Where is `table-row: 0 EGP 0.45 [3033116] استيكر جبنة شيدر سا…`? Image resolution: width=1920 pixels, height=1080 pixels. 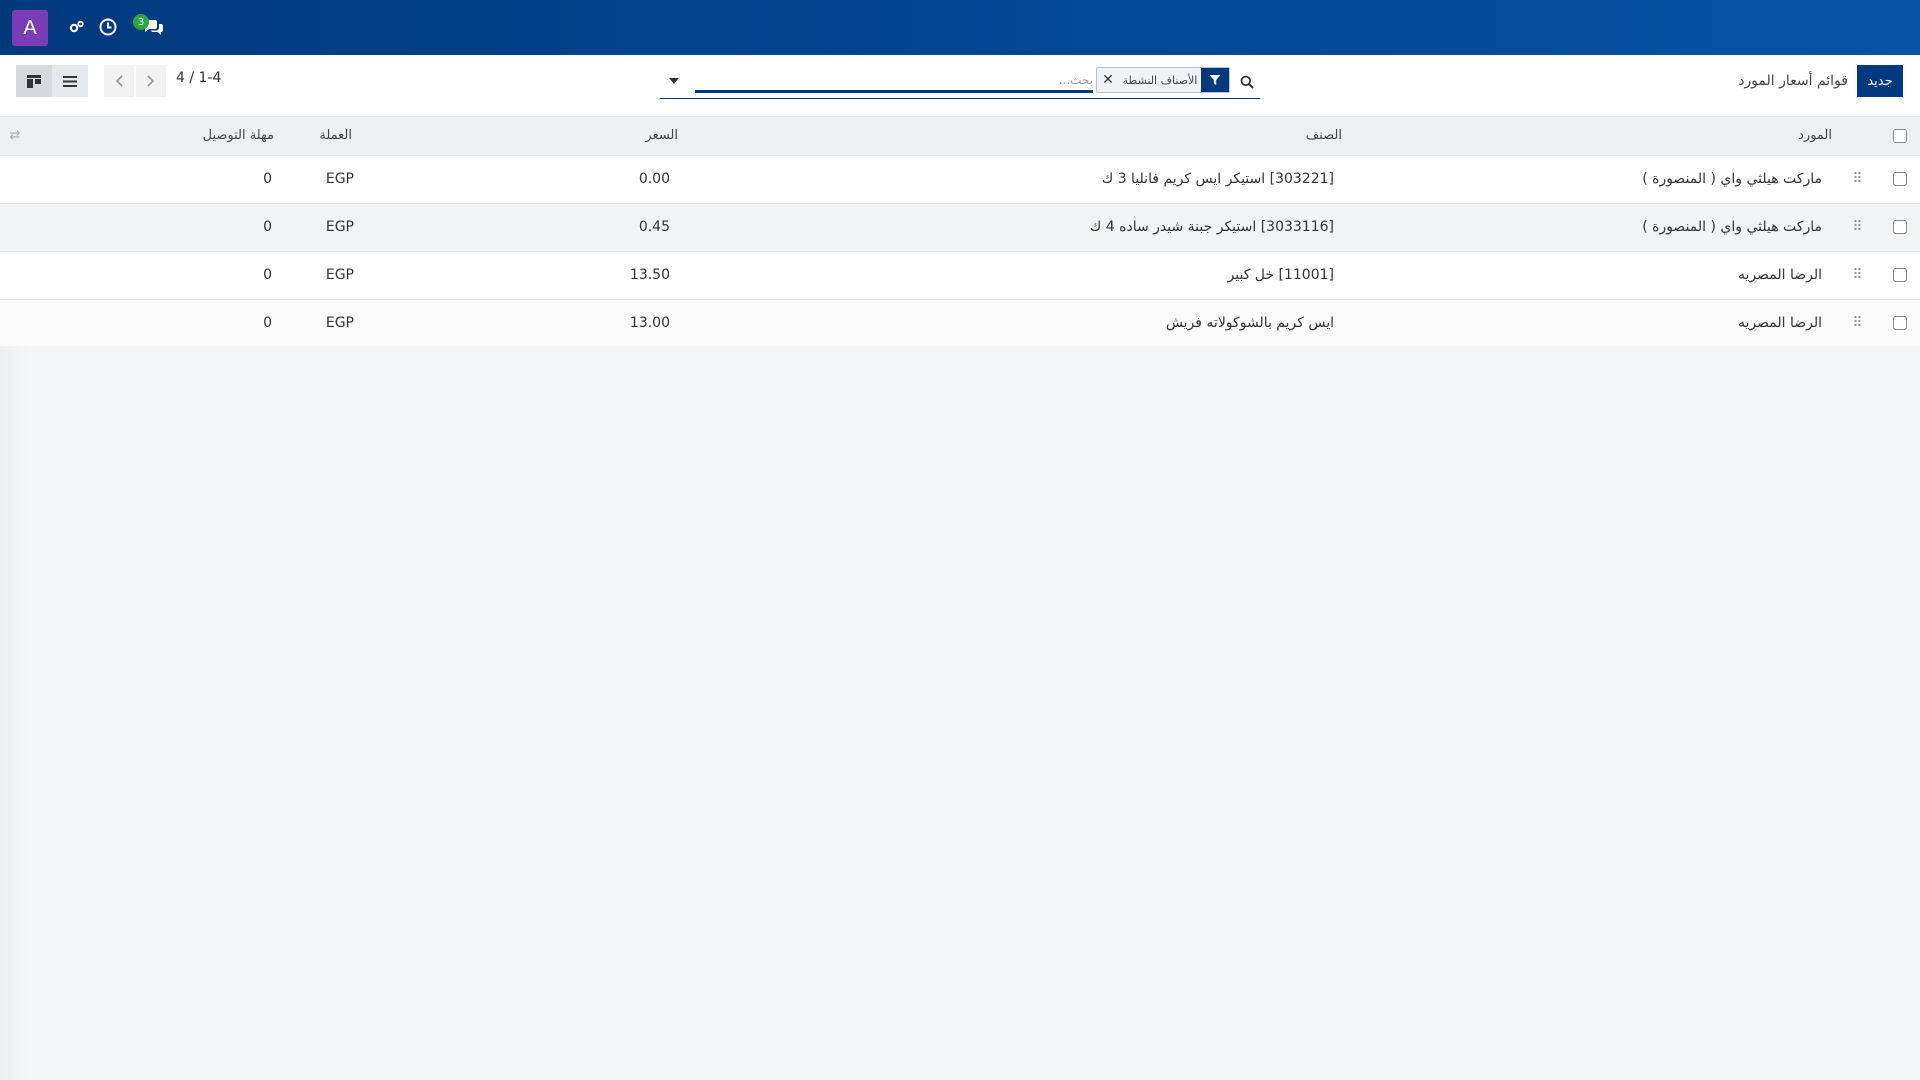 table-row: 0 EGP 0.45 [3033116] استيكر جبنة شيدر سا… is located at coordinates (960, 227).